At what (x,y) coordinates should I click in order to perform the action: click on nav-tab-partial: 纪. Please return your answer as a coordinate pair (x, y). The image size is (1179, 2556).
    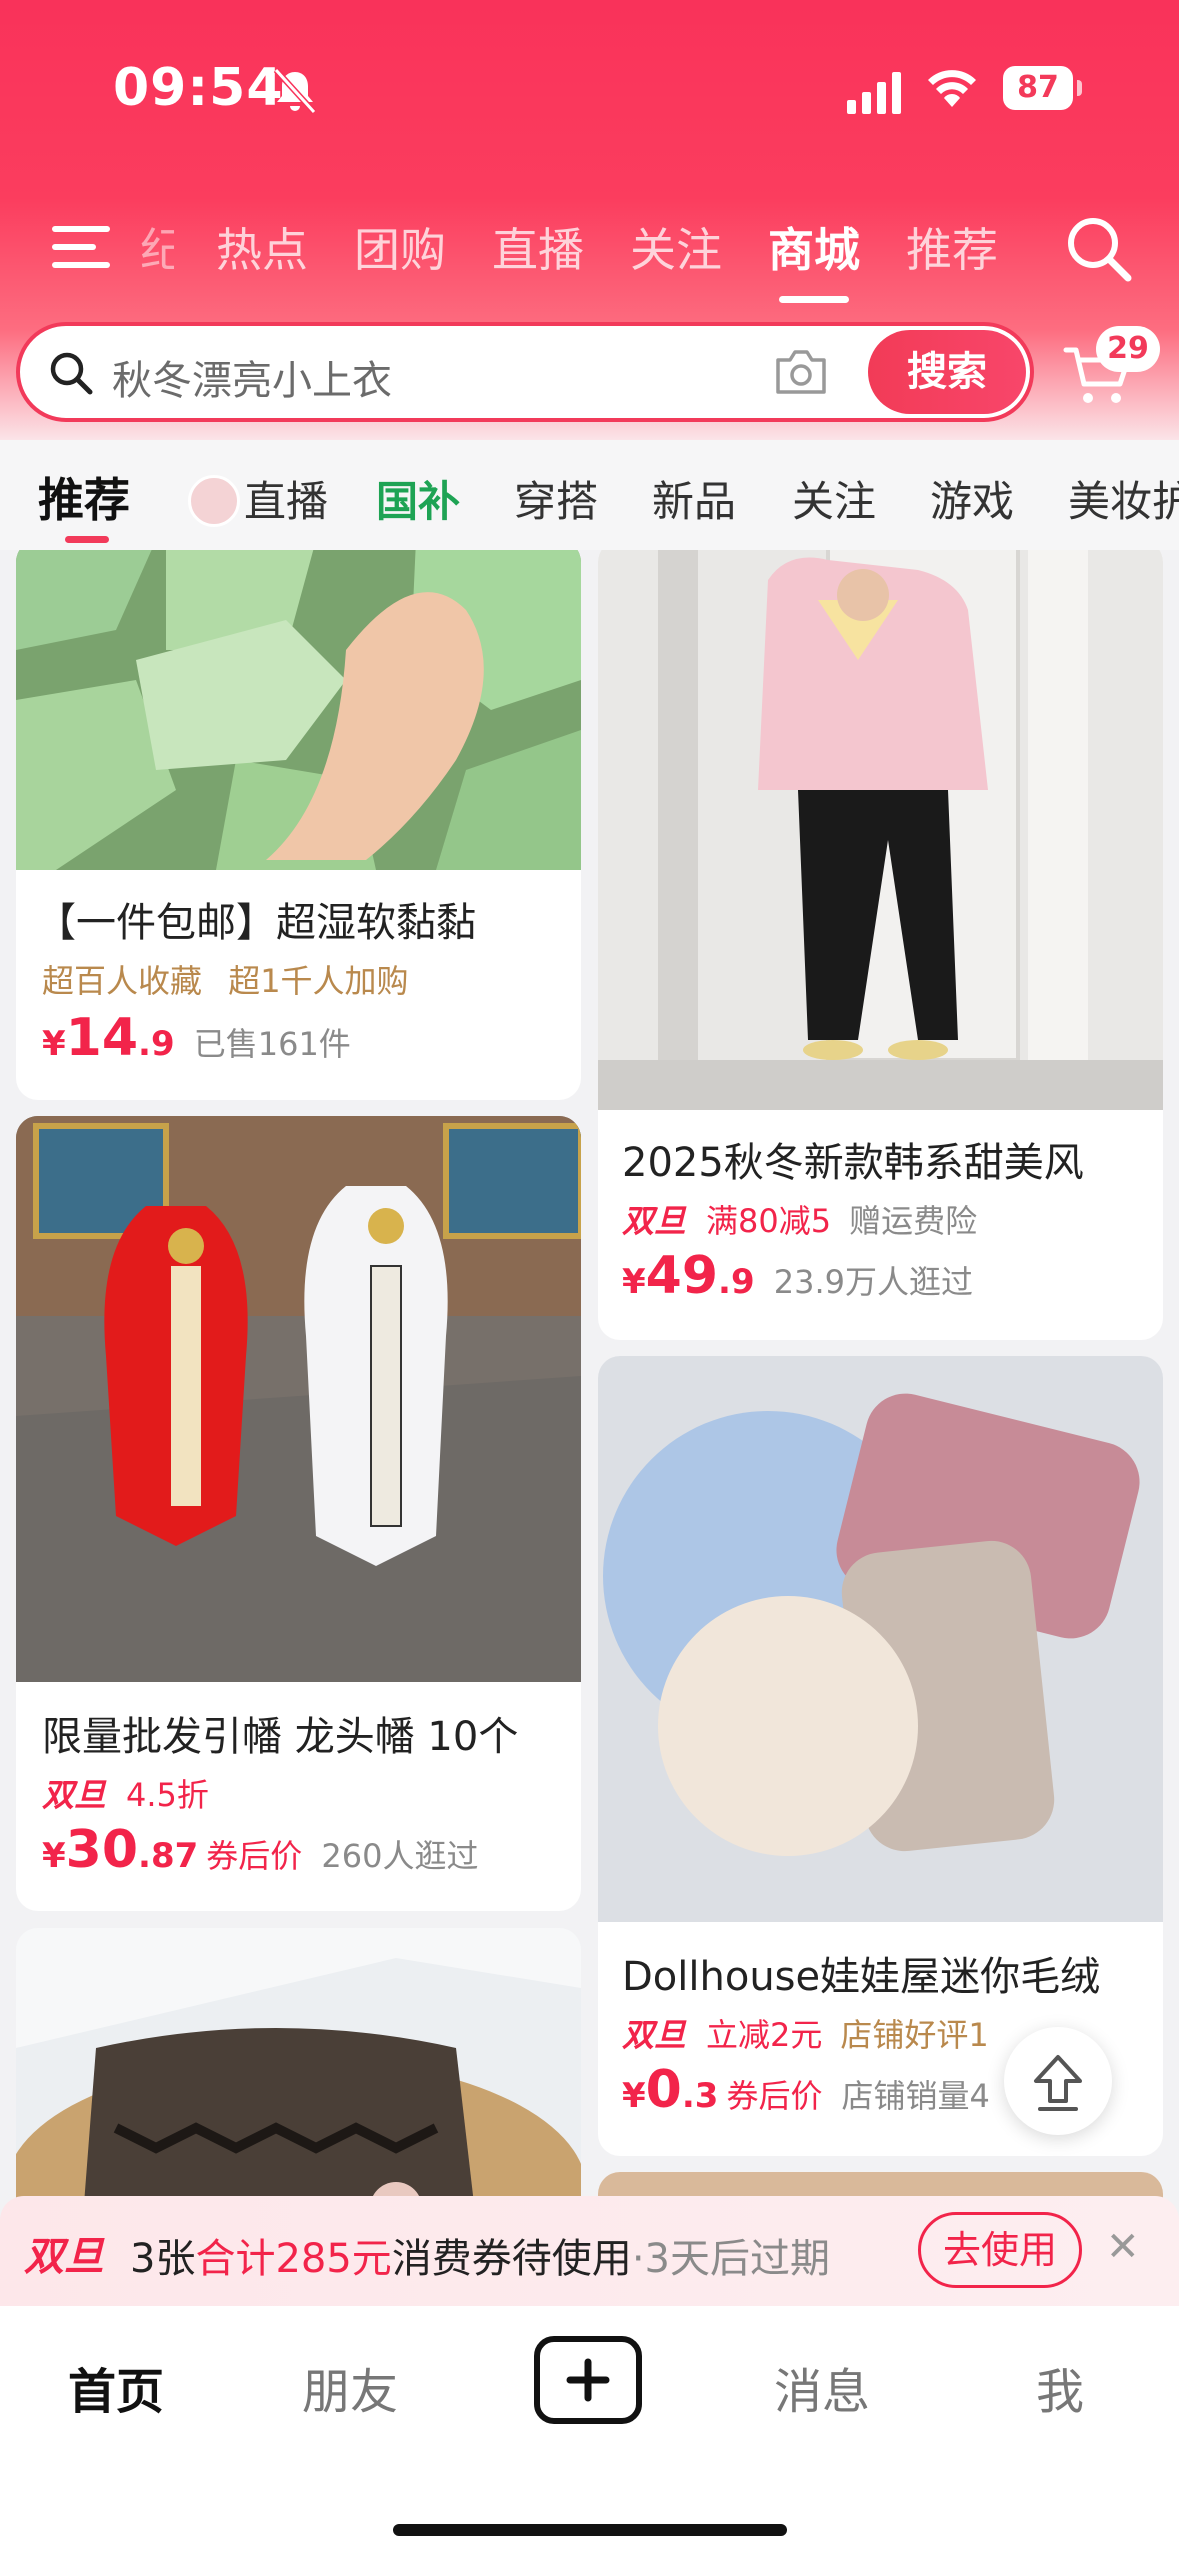
    Looking at the image, I should click on (157, 247).